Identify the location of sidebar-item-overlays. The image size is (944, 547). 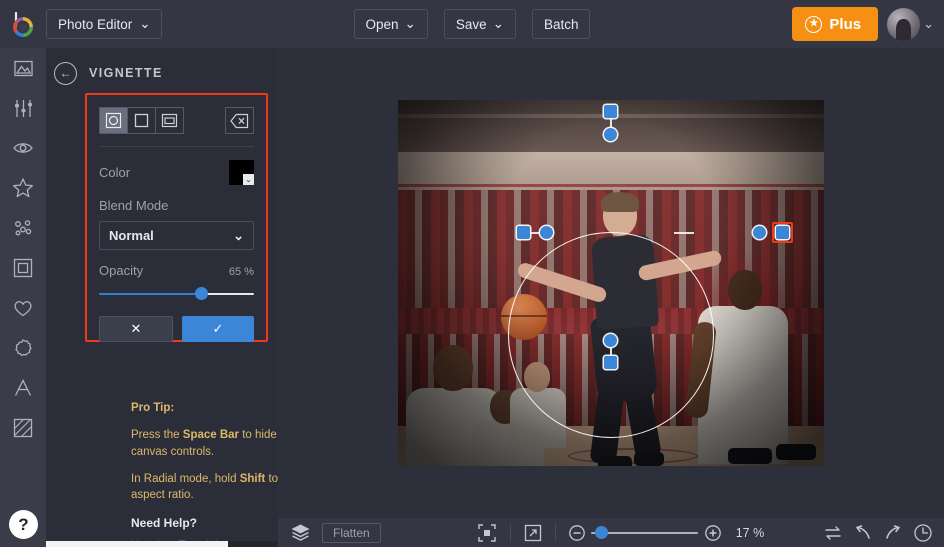
(23, 188).